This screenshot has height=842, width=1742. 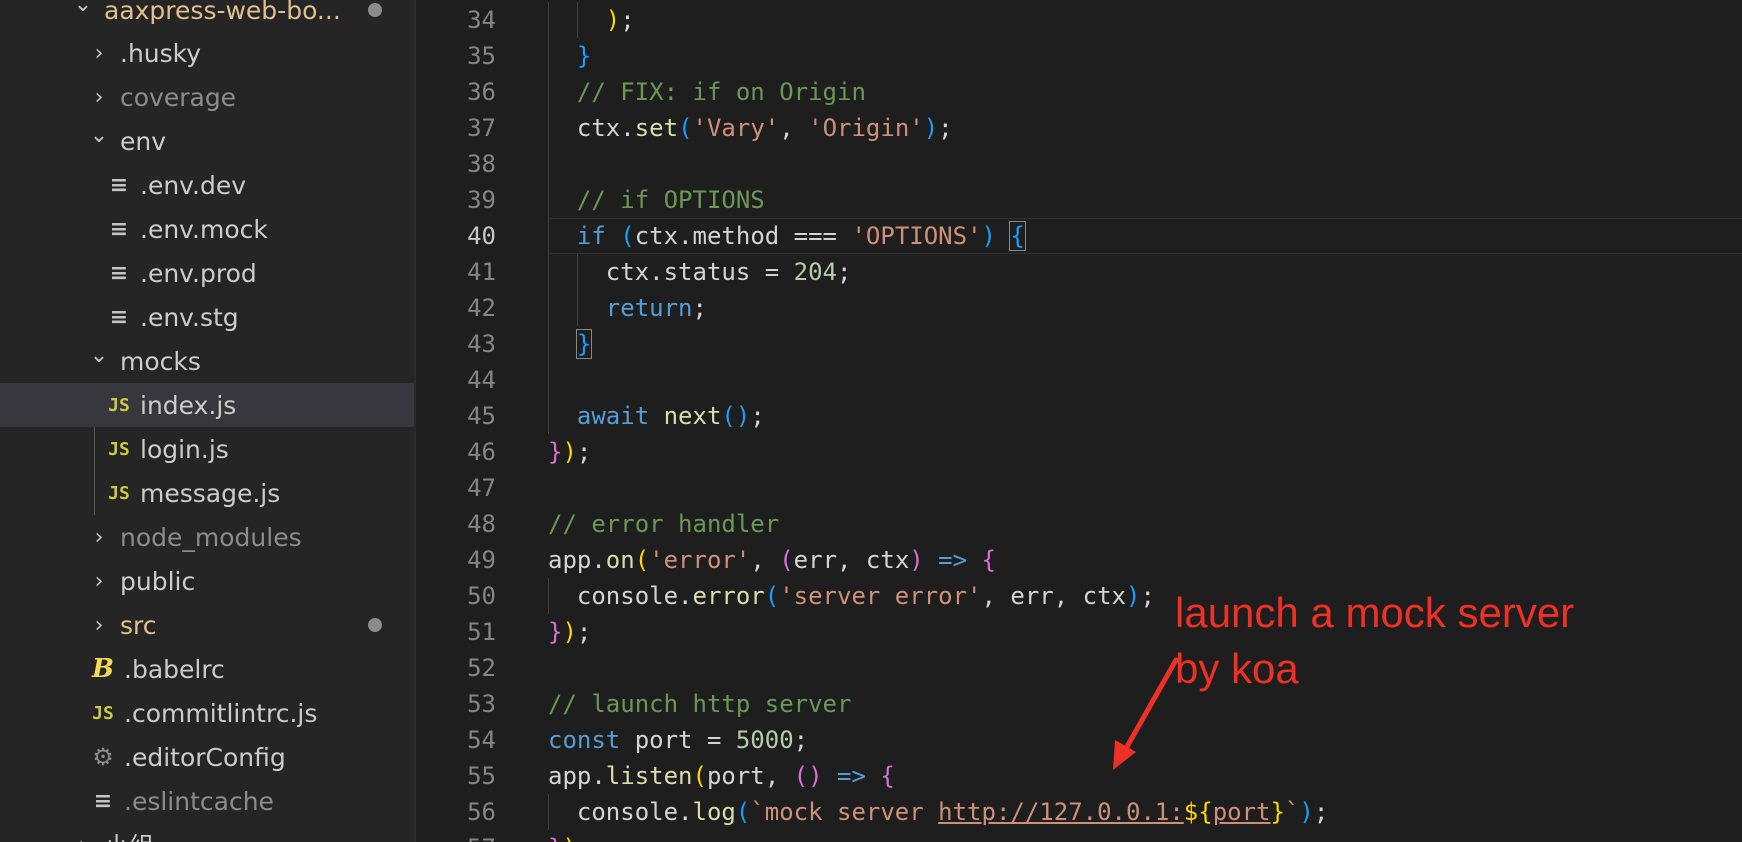 I want to click on code-line: 46});, so click(x=1079, y=452).